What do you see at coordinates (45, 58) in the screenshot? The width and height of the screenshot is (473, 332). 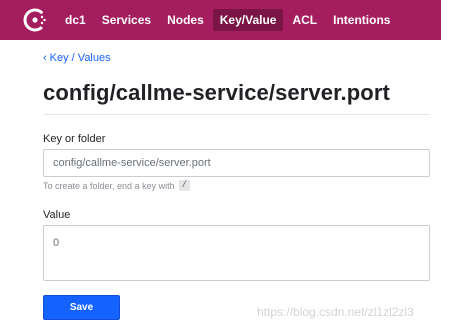 I see `chevron-left-icon: ‹` at bounding box center [45, 58].